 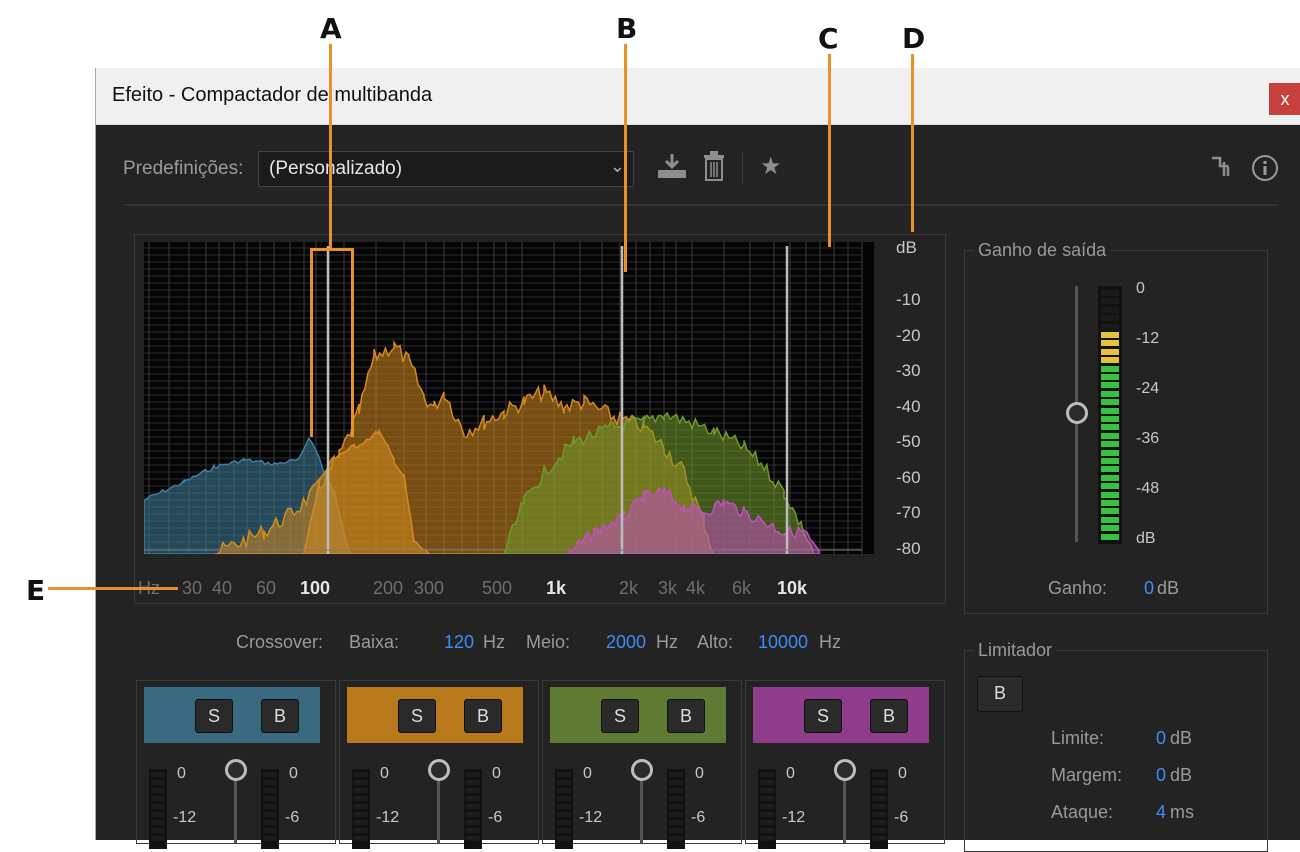 What do you see at coordinates (1000, 694) in the screenshot?
I see `limiter-bypass-button: B` at bounding box center [1000, 694].